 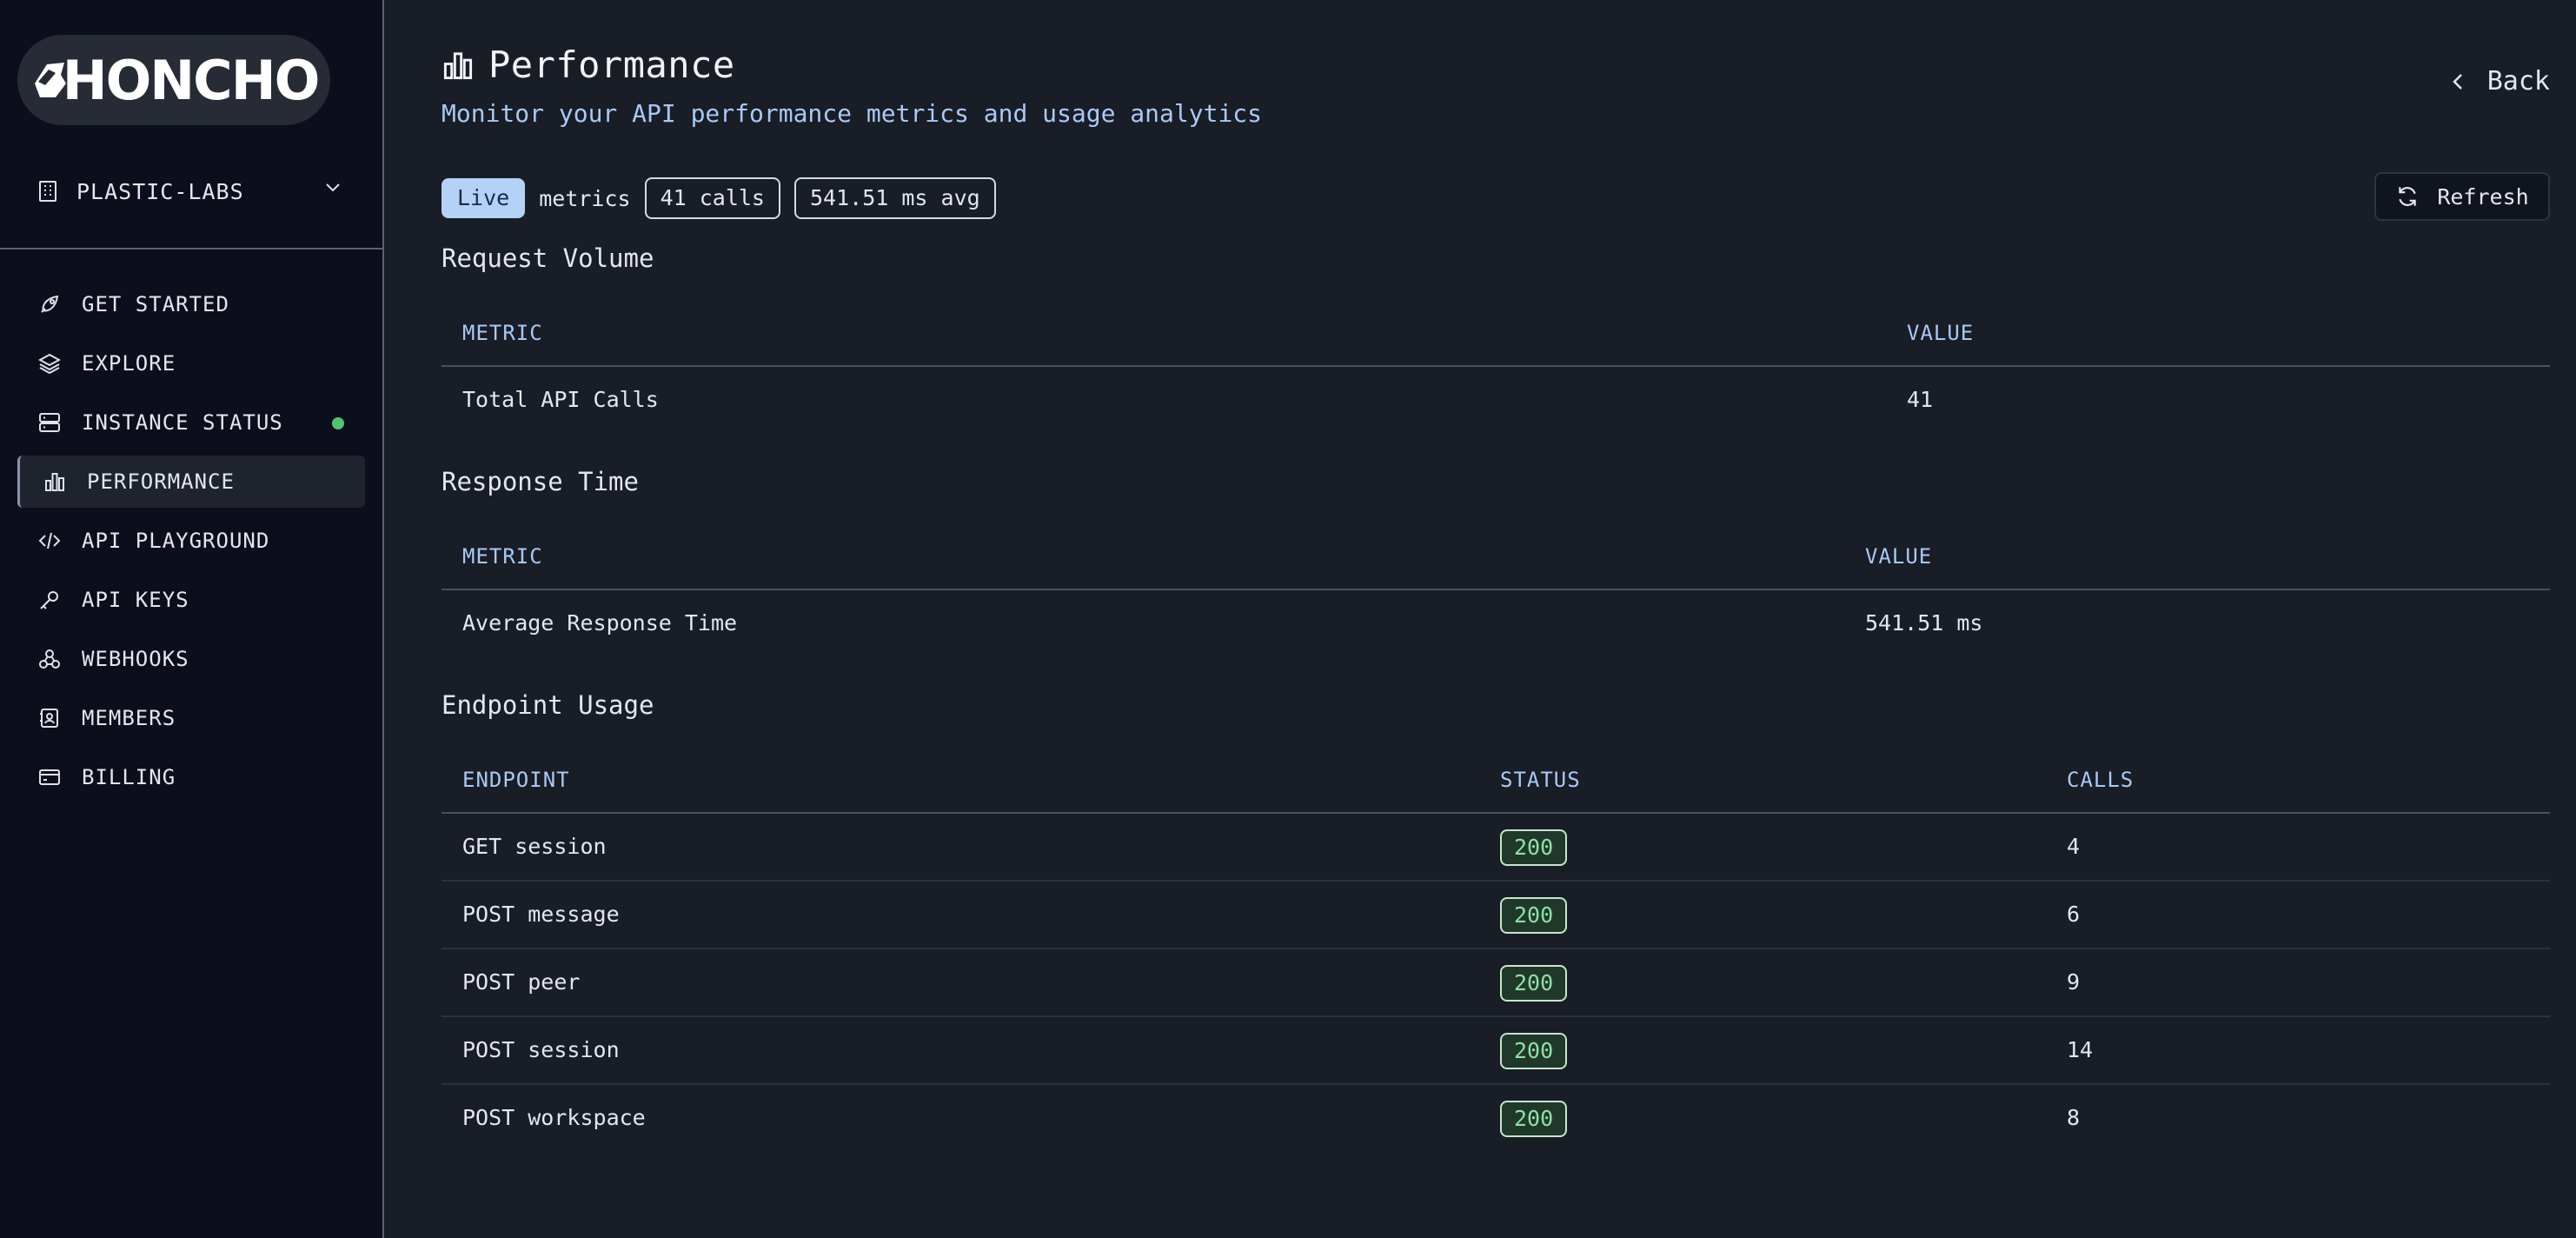 What do you see at coordinates (2074, 1117) in the screenshot?
I see `calls-cell: 8` at bounding box center [2074, 1117].